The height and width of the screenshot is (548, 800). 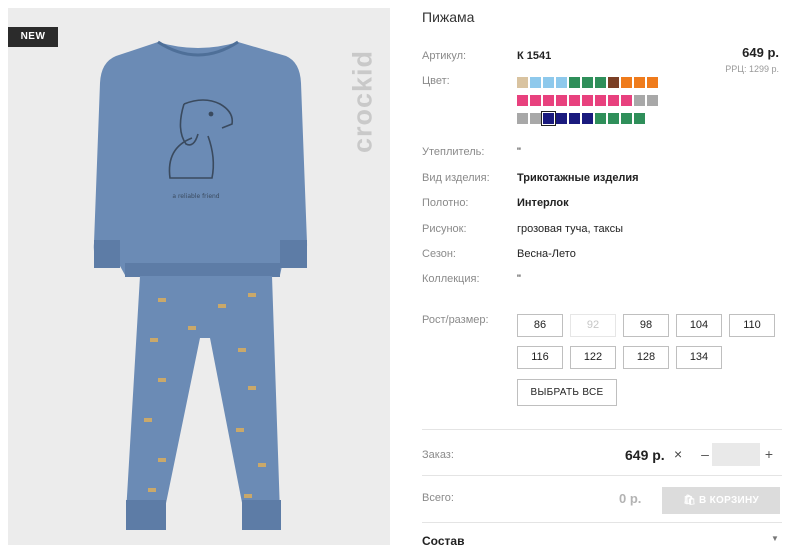 I want to click on decrease-button: –, so click(x=705, y=454).